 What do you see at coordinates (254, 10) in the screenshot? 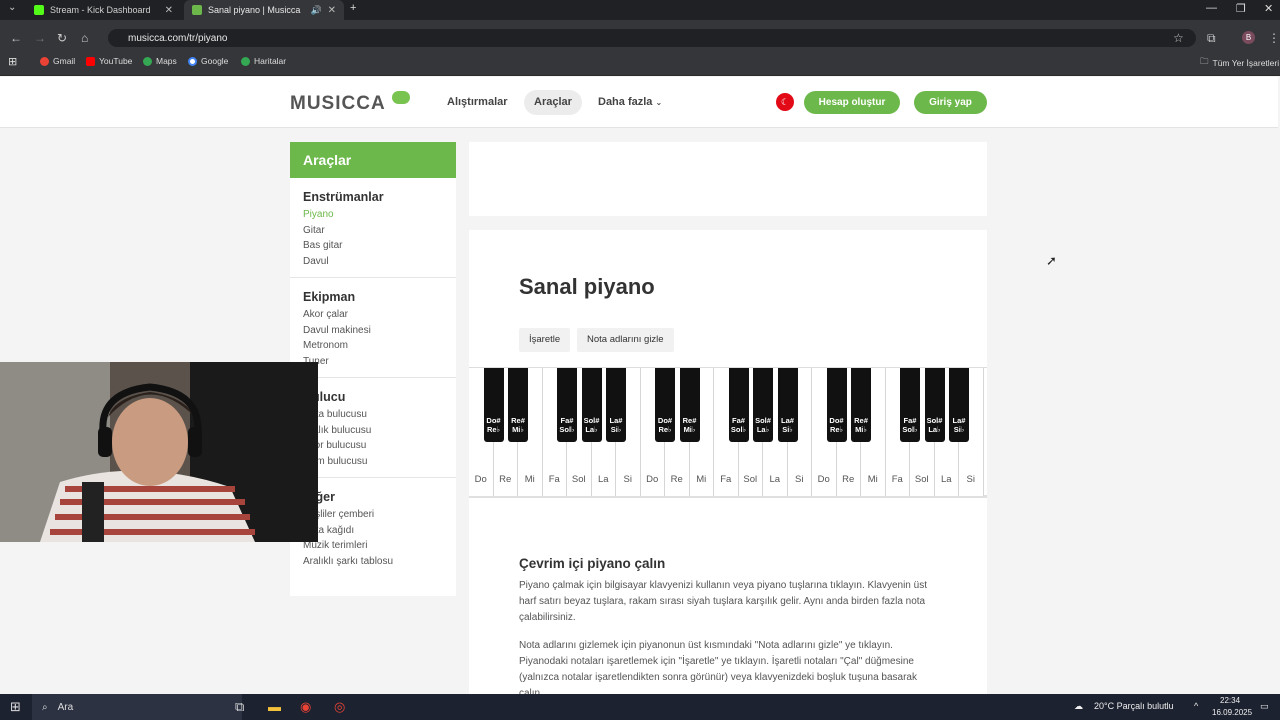
I see `tab-title: Sanal piyano | Musicca` at bounding box center [254, 10].